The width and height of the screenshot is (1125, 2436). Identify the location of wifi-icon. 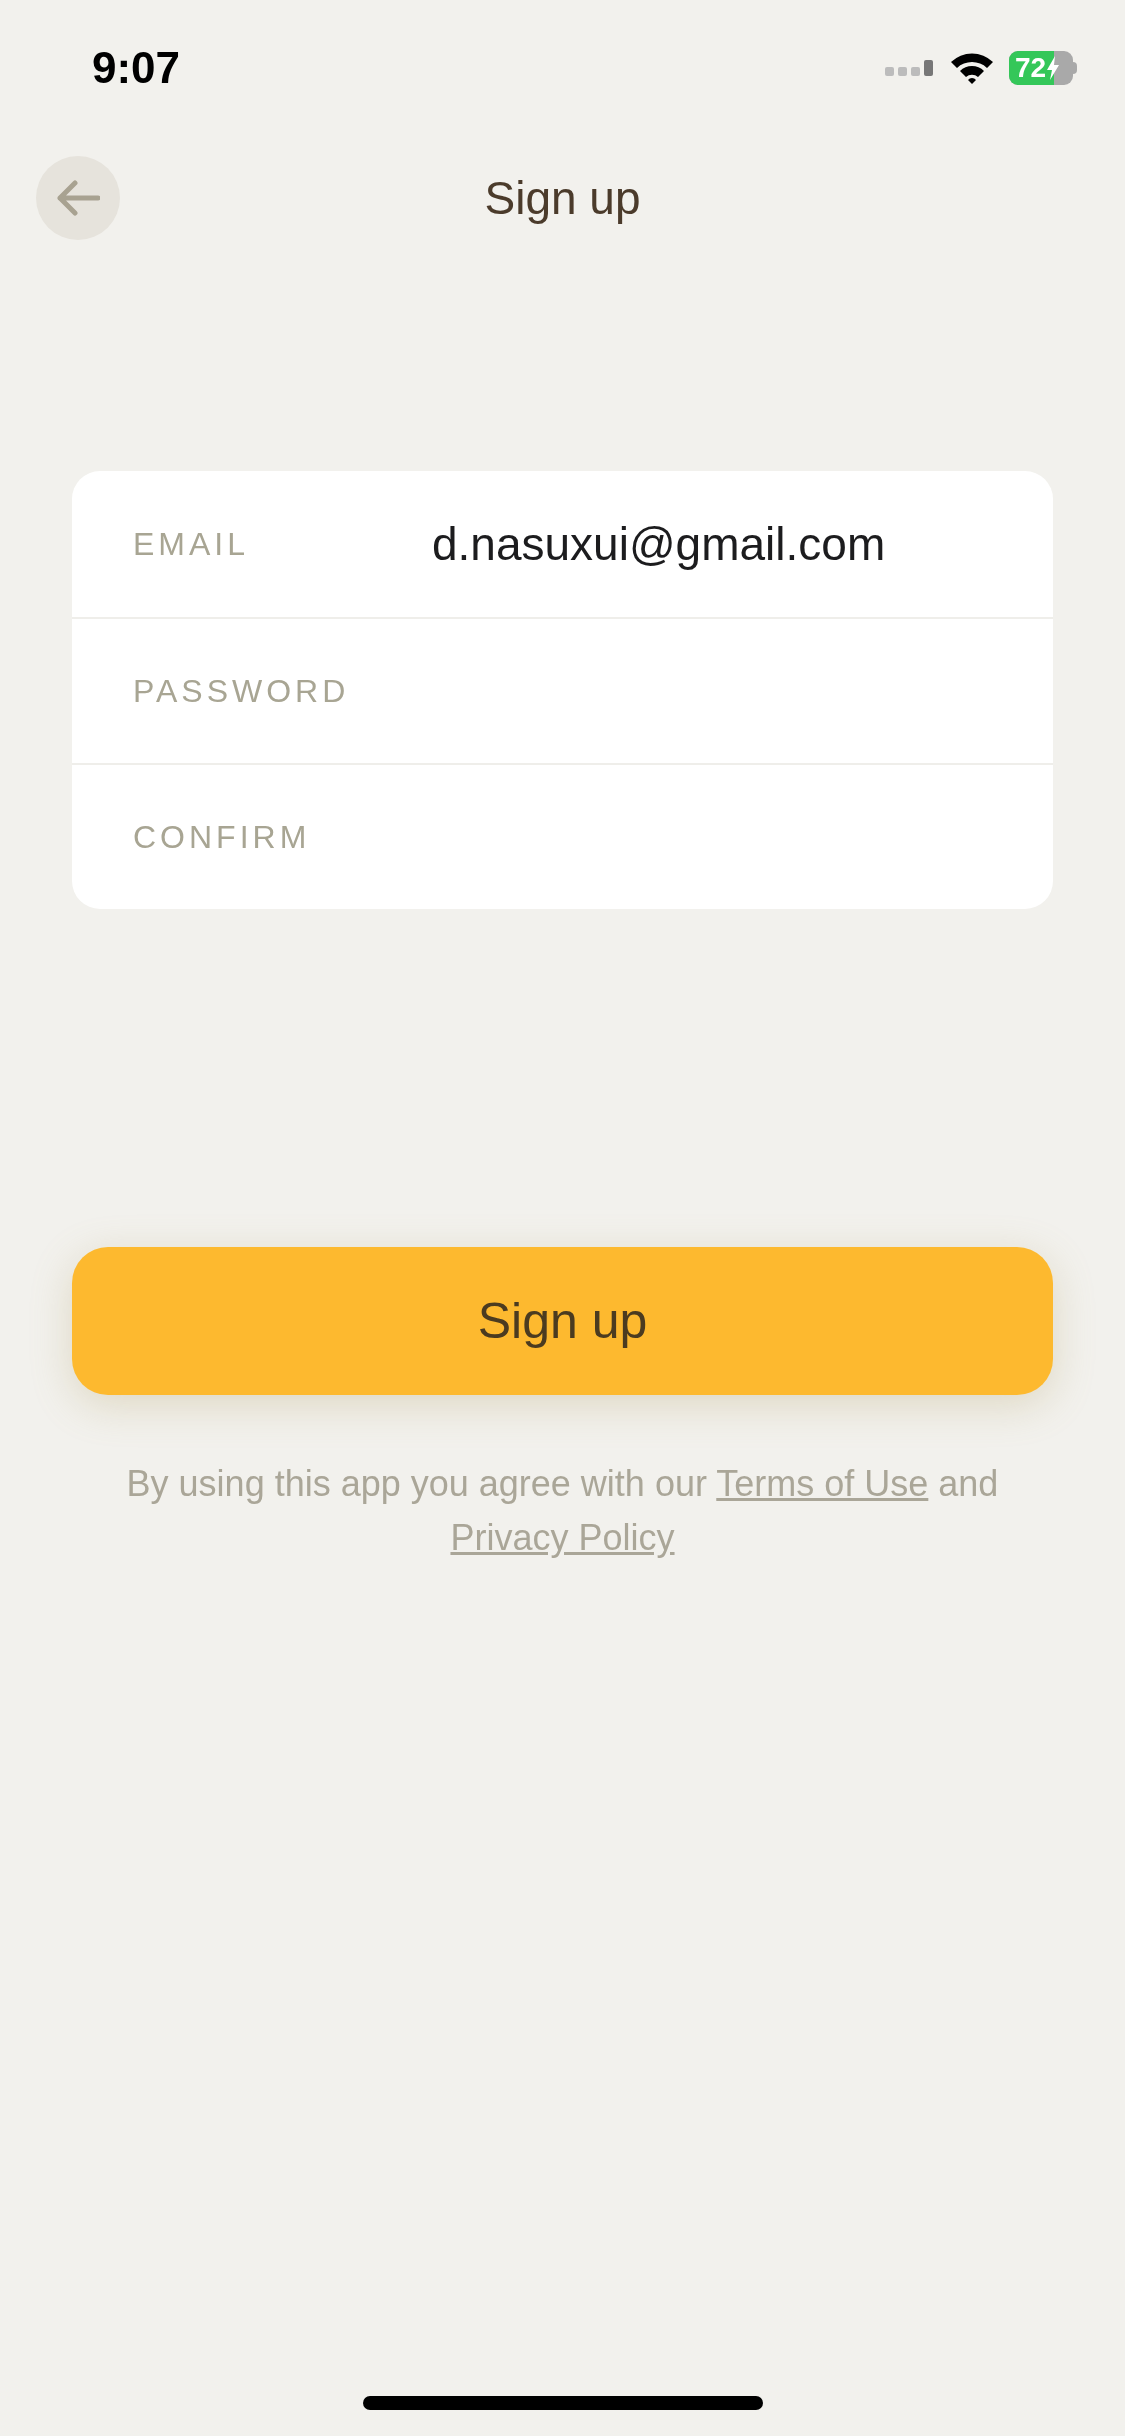
(972, 68).